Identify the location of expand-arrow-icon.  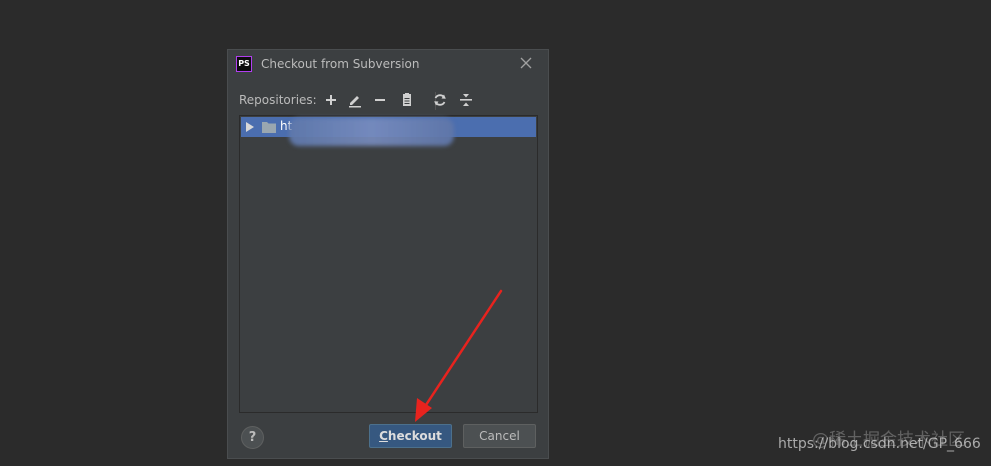
(250, 127).